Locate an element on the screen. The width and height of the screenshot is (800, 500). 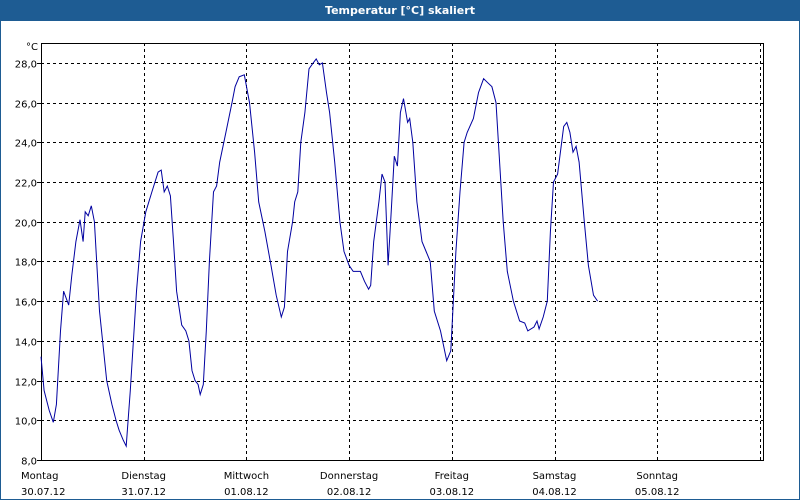
x-day-label: Montag 30.07.12 is located at coordinates (43, 484).